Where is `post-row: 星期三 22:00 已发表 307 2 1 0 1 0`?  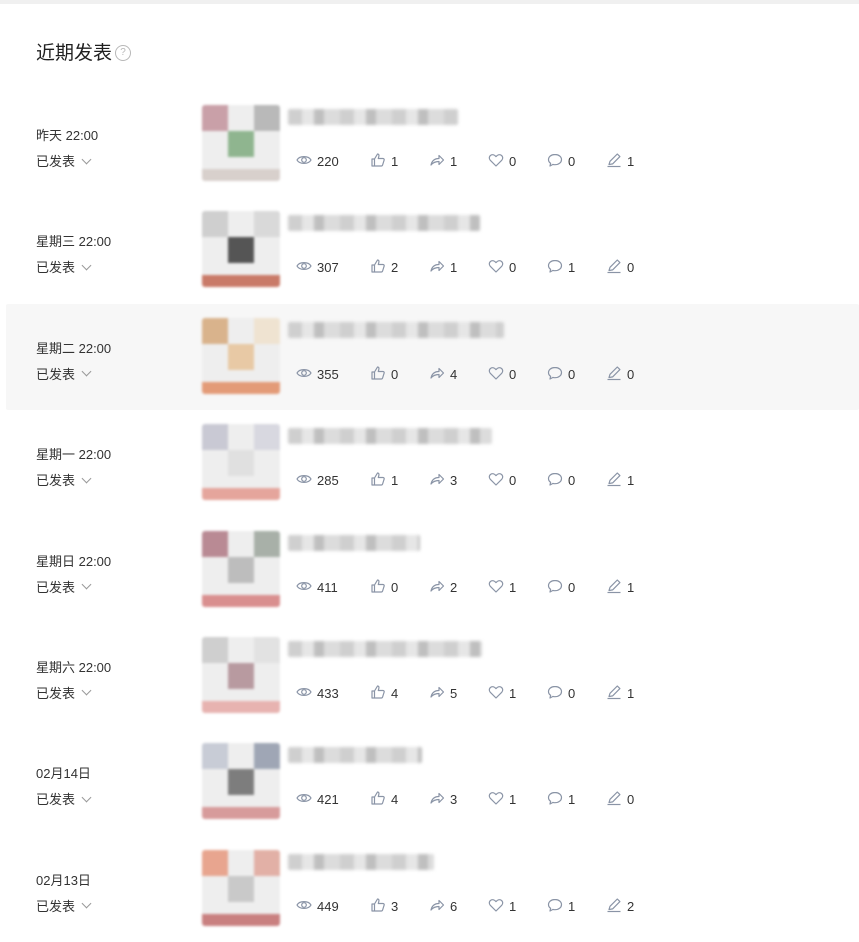
post-row: 星期三 22:00 已发表 307 2 1 0 1 0 is located at coordinates (432, 250).